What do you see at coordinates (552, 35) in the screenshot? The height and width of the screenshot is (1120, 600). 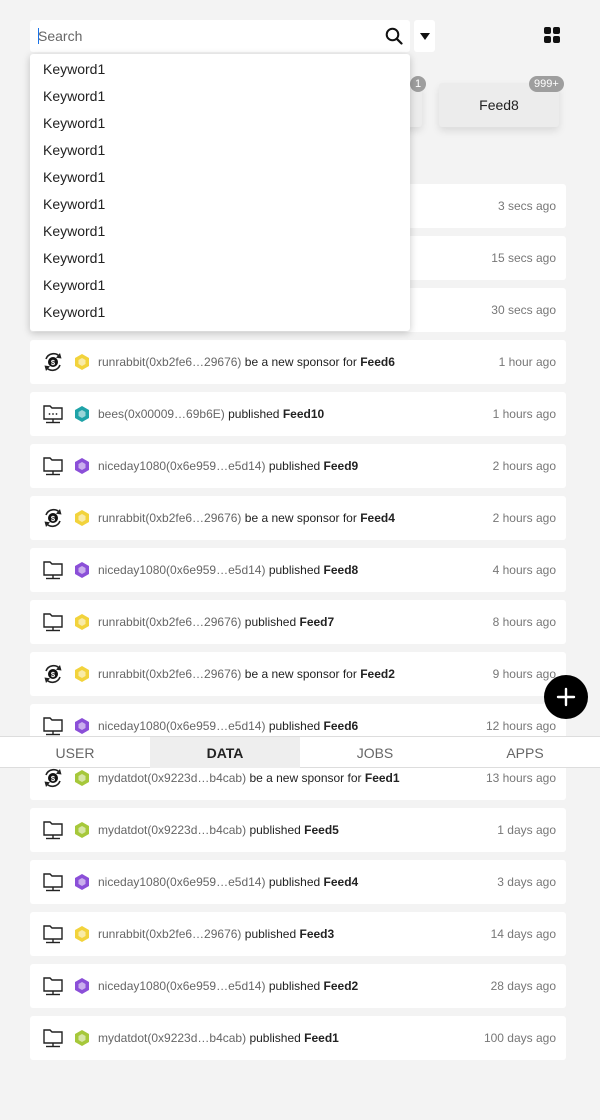 I see `grid-view-button` at bounding box center [552, 35].